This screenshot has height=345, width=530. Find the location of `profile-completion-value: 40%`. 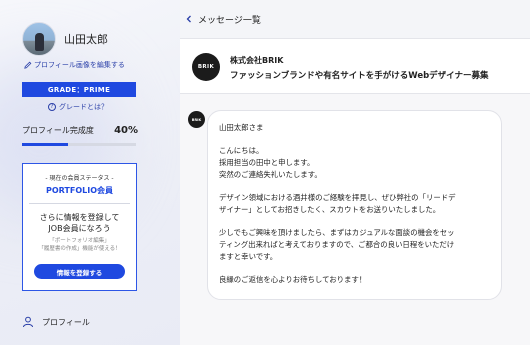

profile-completion-value: 40% is located at coordinates (126, 130).